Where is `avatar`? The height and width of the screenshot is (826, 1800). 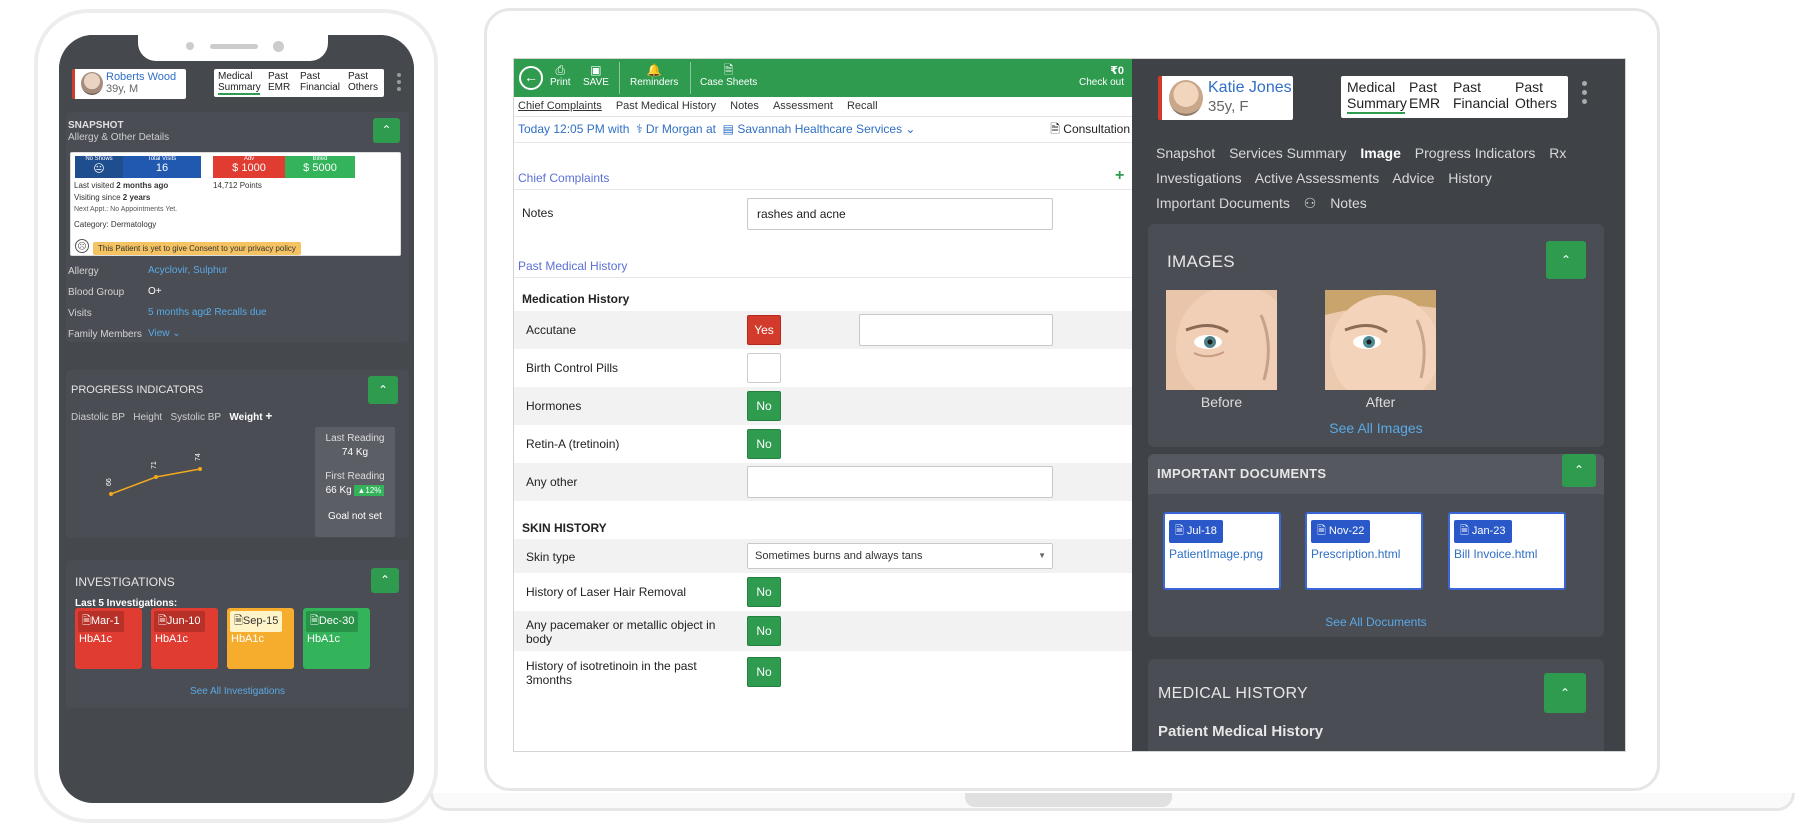 avatar is located at coordinates (1186, 98).